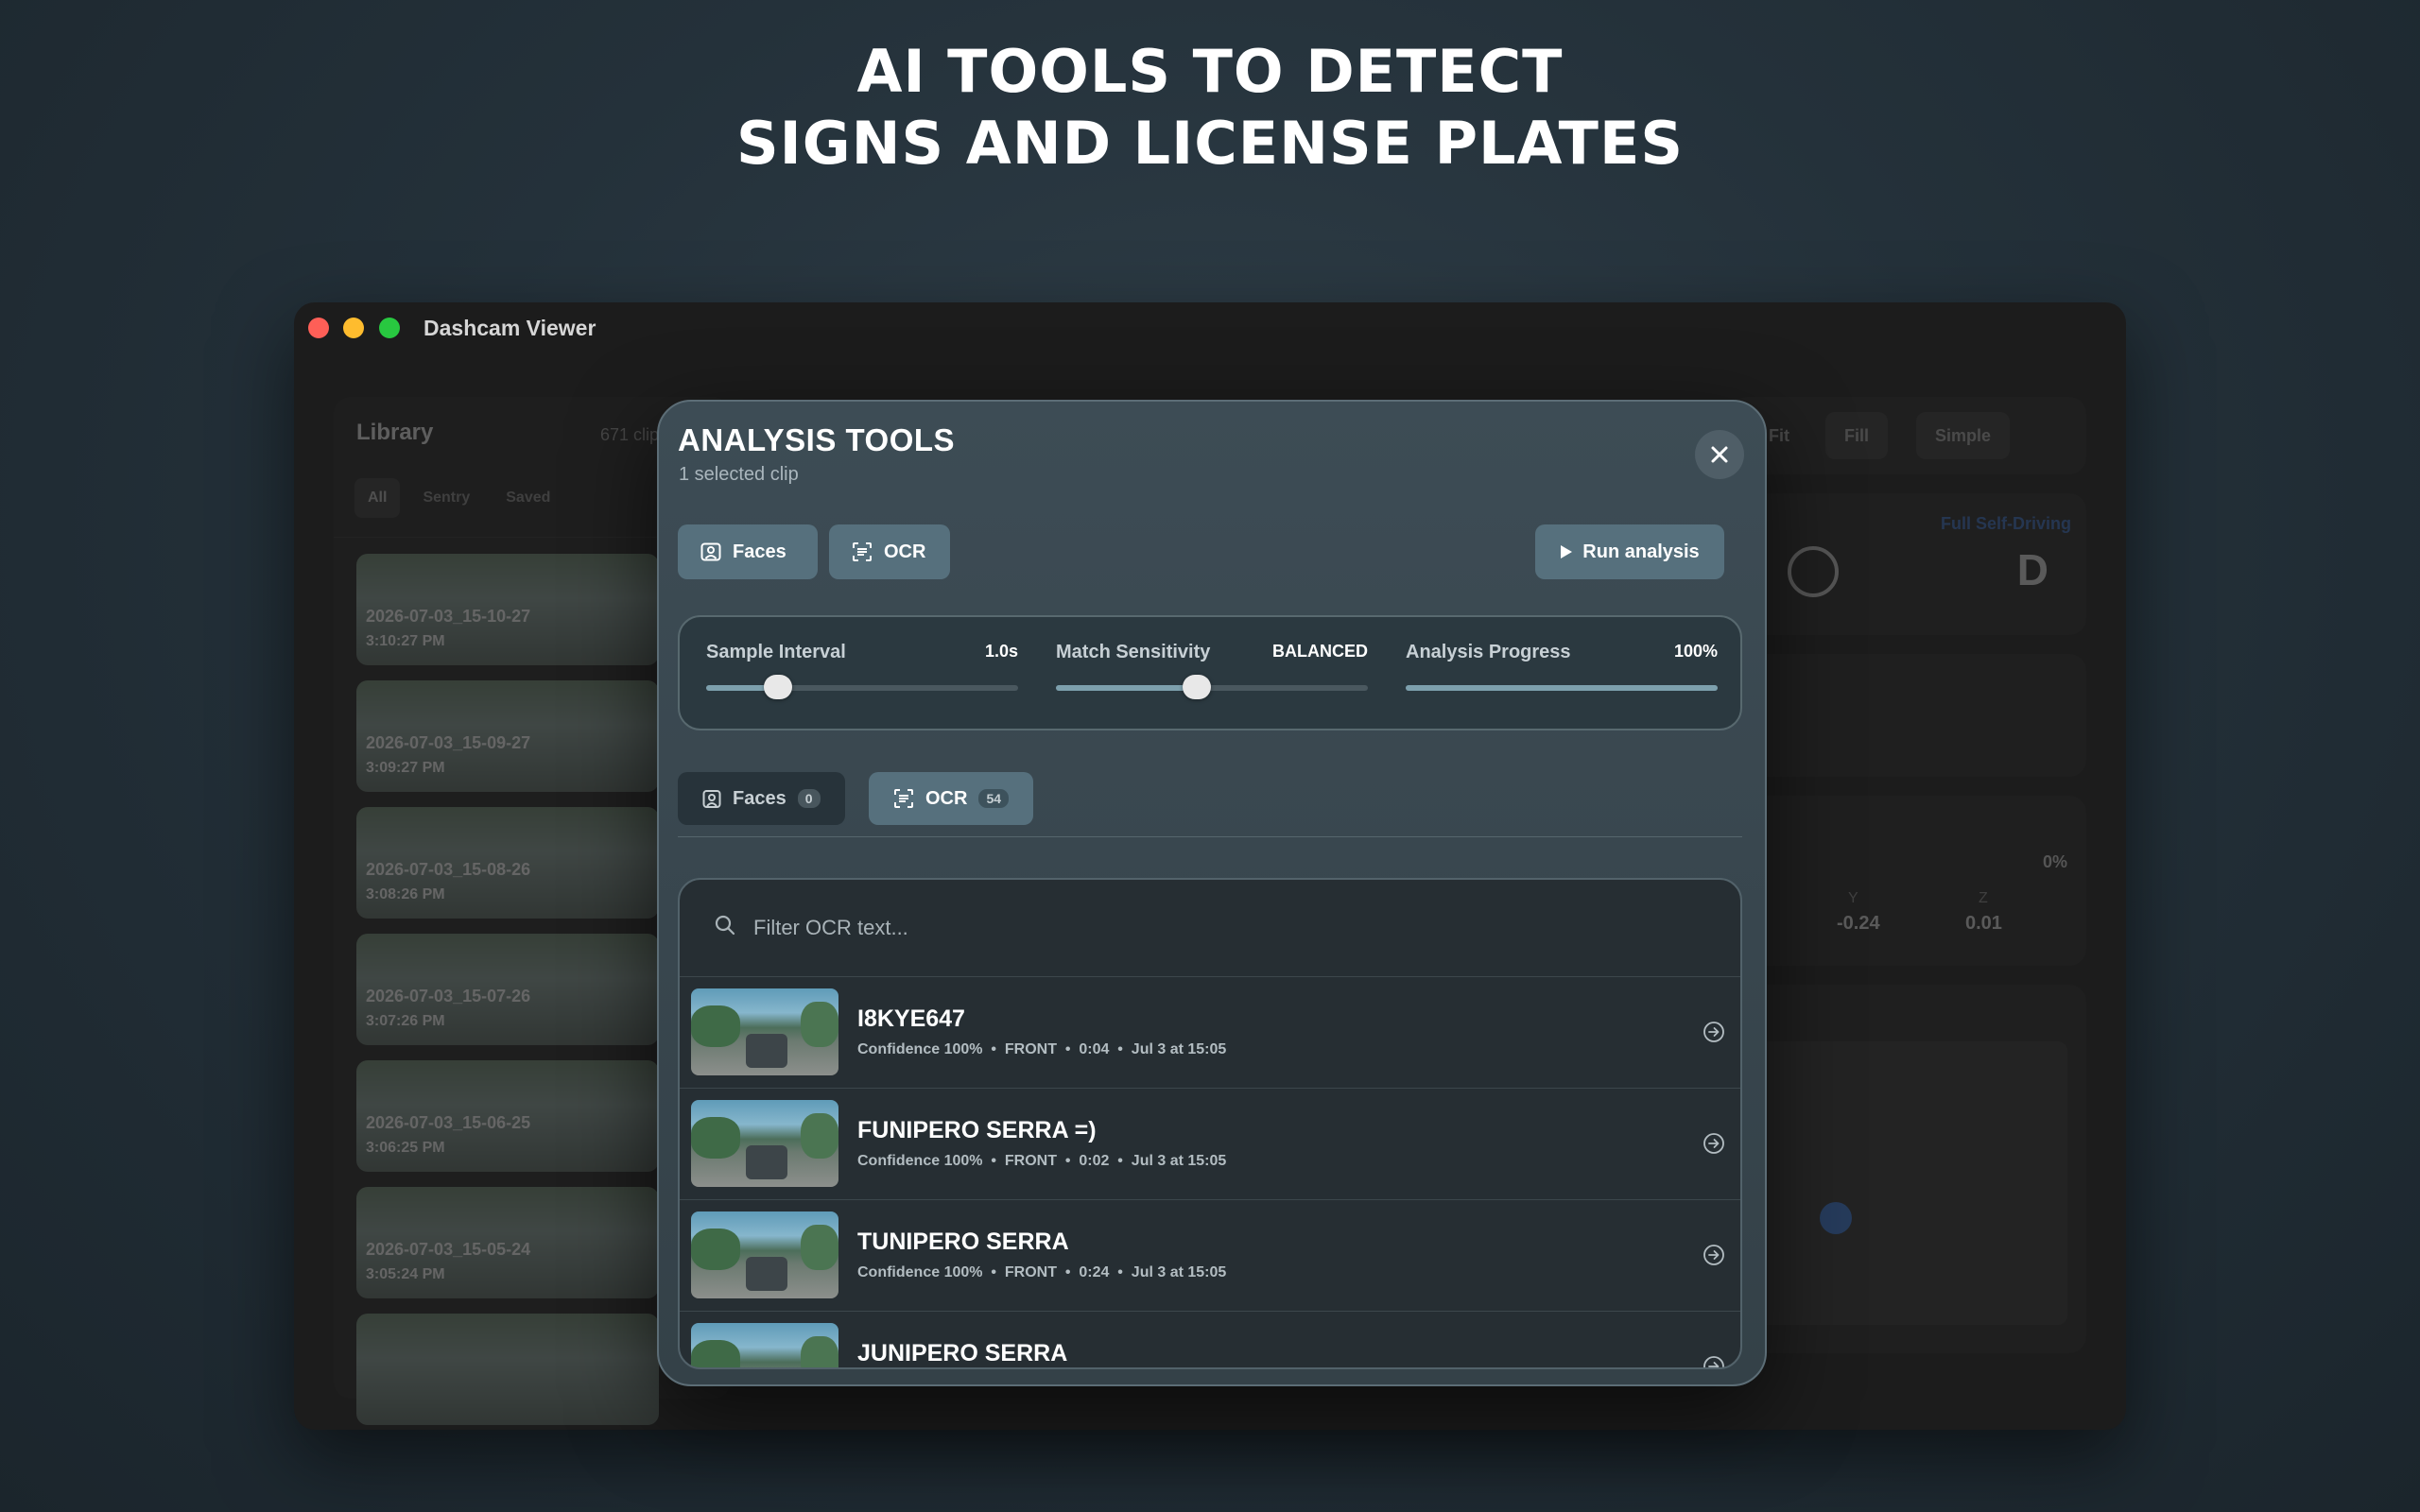  I want to click on clip-name: 2026-07-03_15-08-26, so click(448, 869).